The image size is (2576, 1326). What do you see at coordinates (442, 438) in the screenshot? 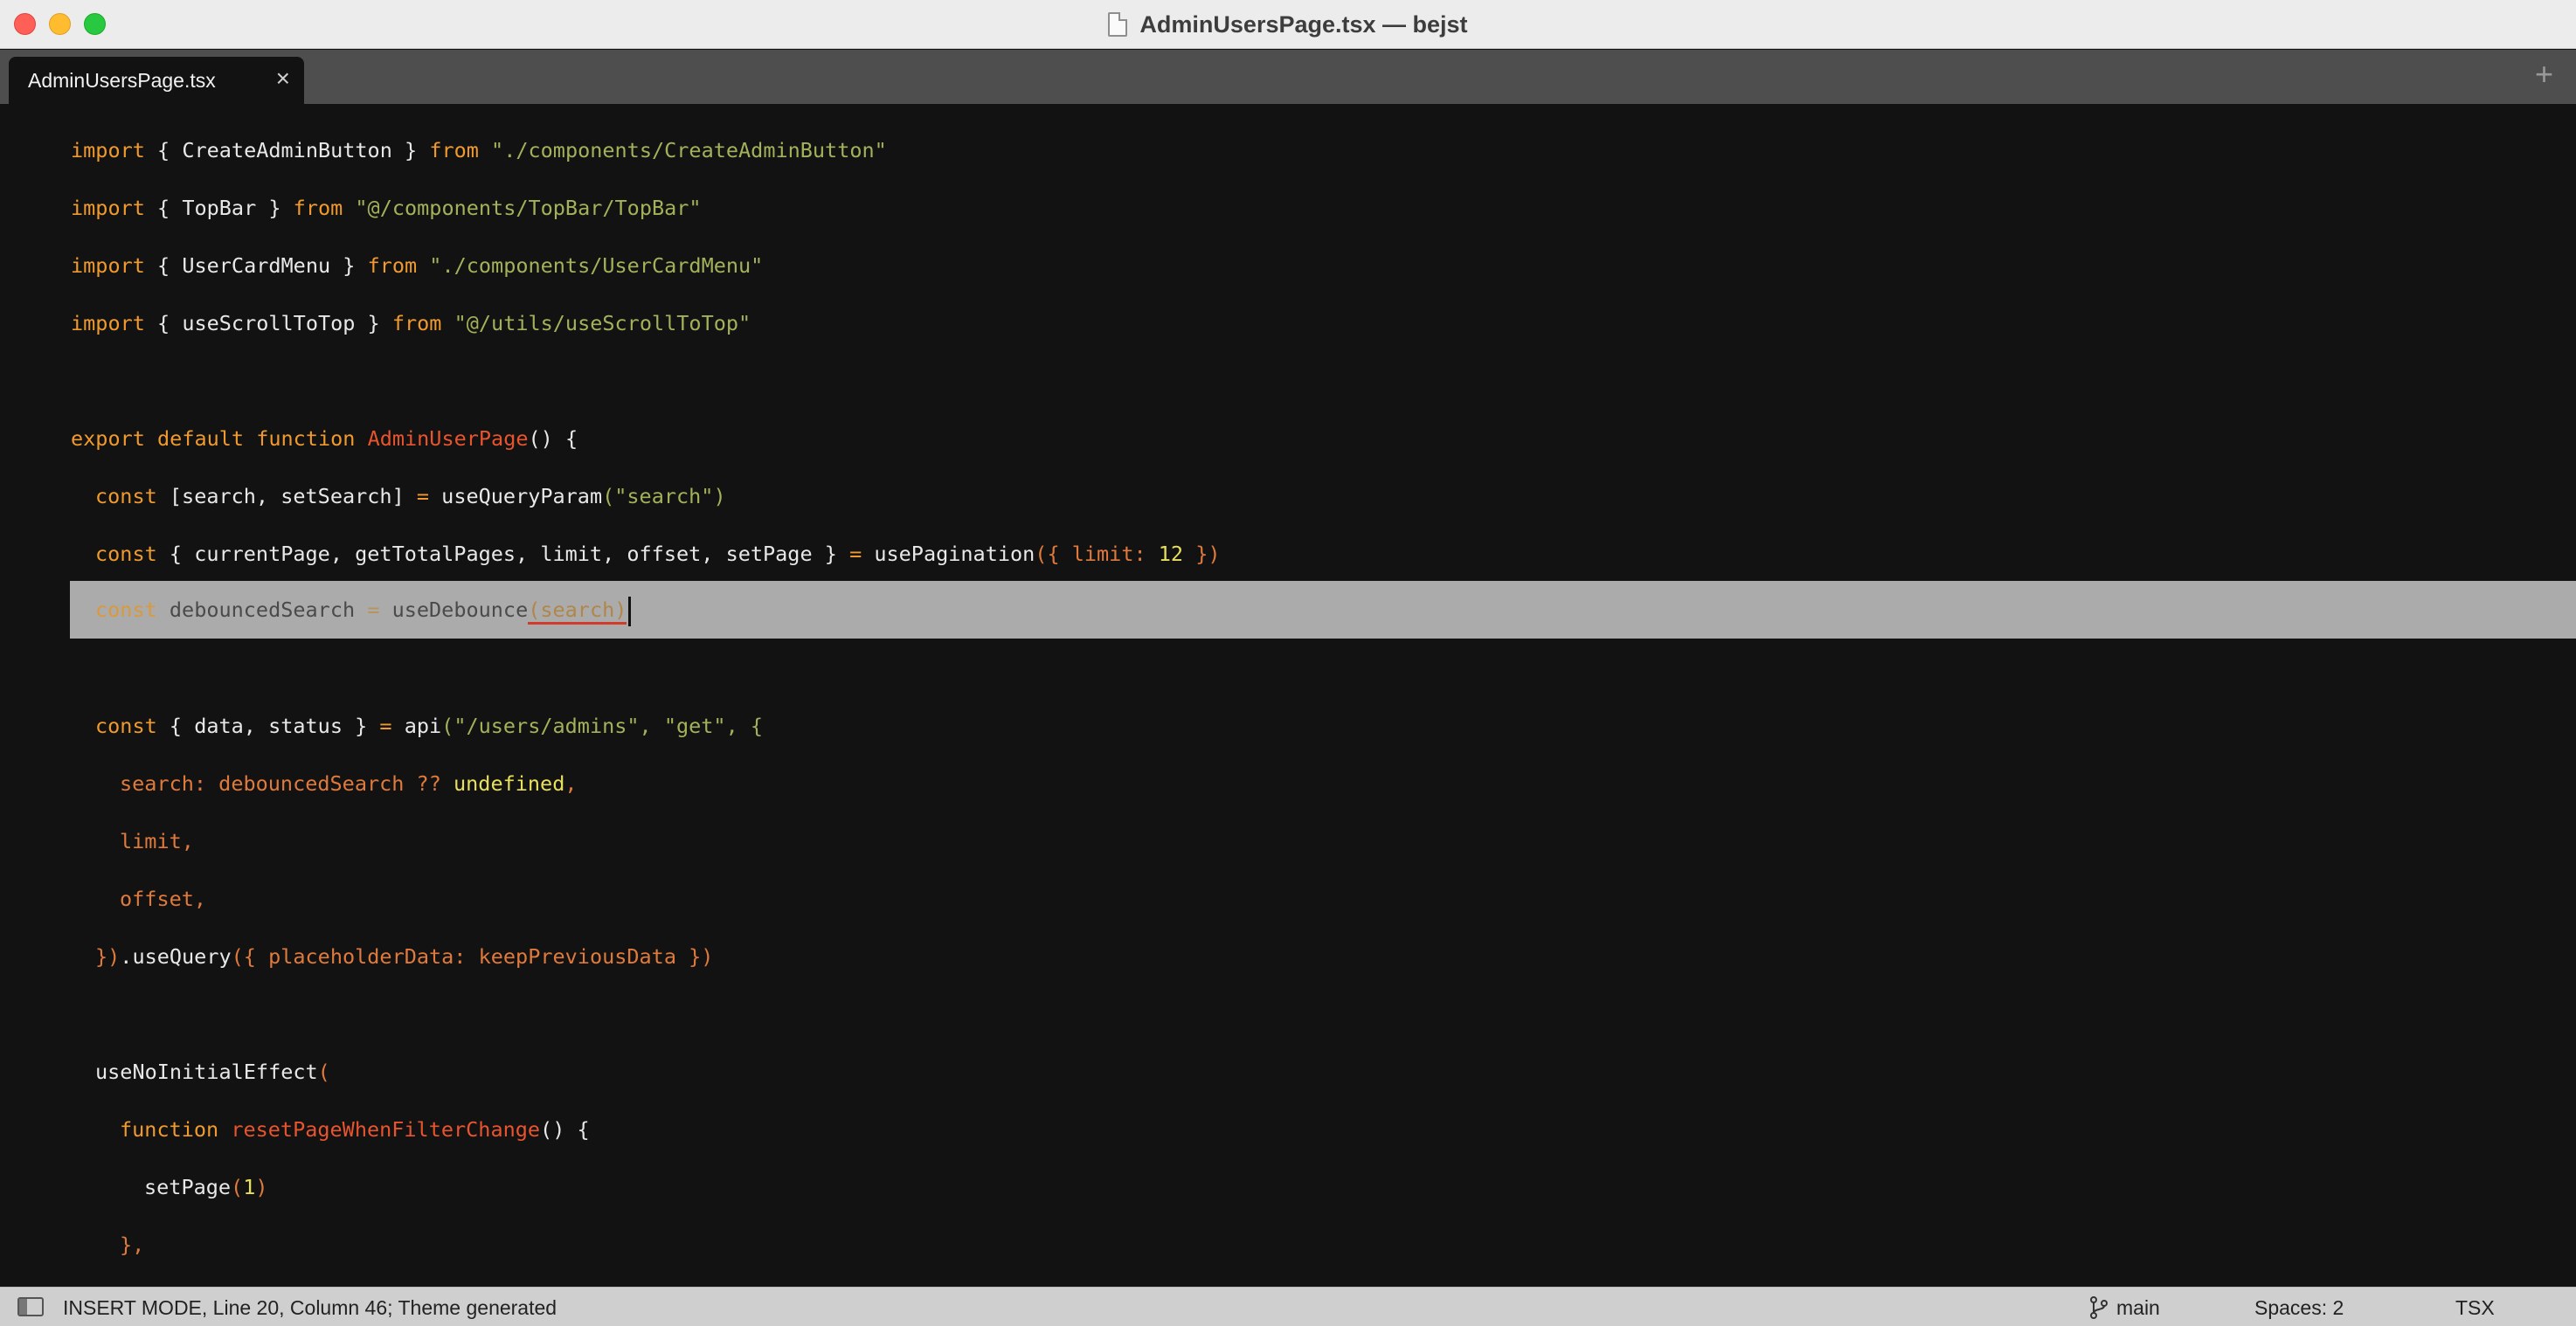
I see `function-name: AdminUserPage` at bounding box center [442, 438].